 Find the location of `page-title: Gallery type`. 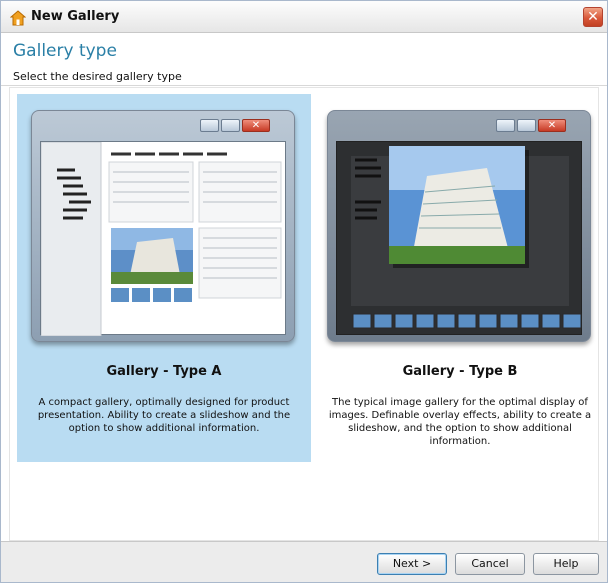

page-title: Gallery type is located at coordinates (65, 51).